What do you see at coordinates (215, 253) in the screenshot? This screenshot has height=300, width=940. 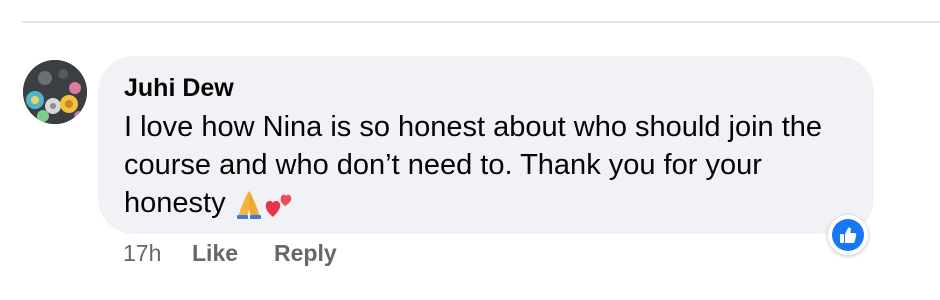 I see `like-button: Like` at bounding box center [215, 253].